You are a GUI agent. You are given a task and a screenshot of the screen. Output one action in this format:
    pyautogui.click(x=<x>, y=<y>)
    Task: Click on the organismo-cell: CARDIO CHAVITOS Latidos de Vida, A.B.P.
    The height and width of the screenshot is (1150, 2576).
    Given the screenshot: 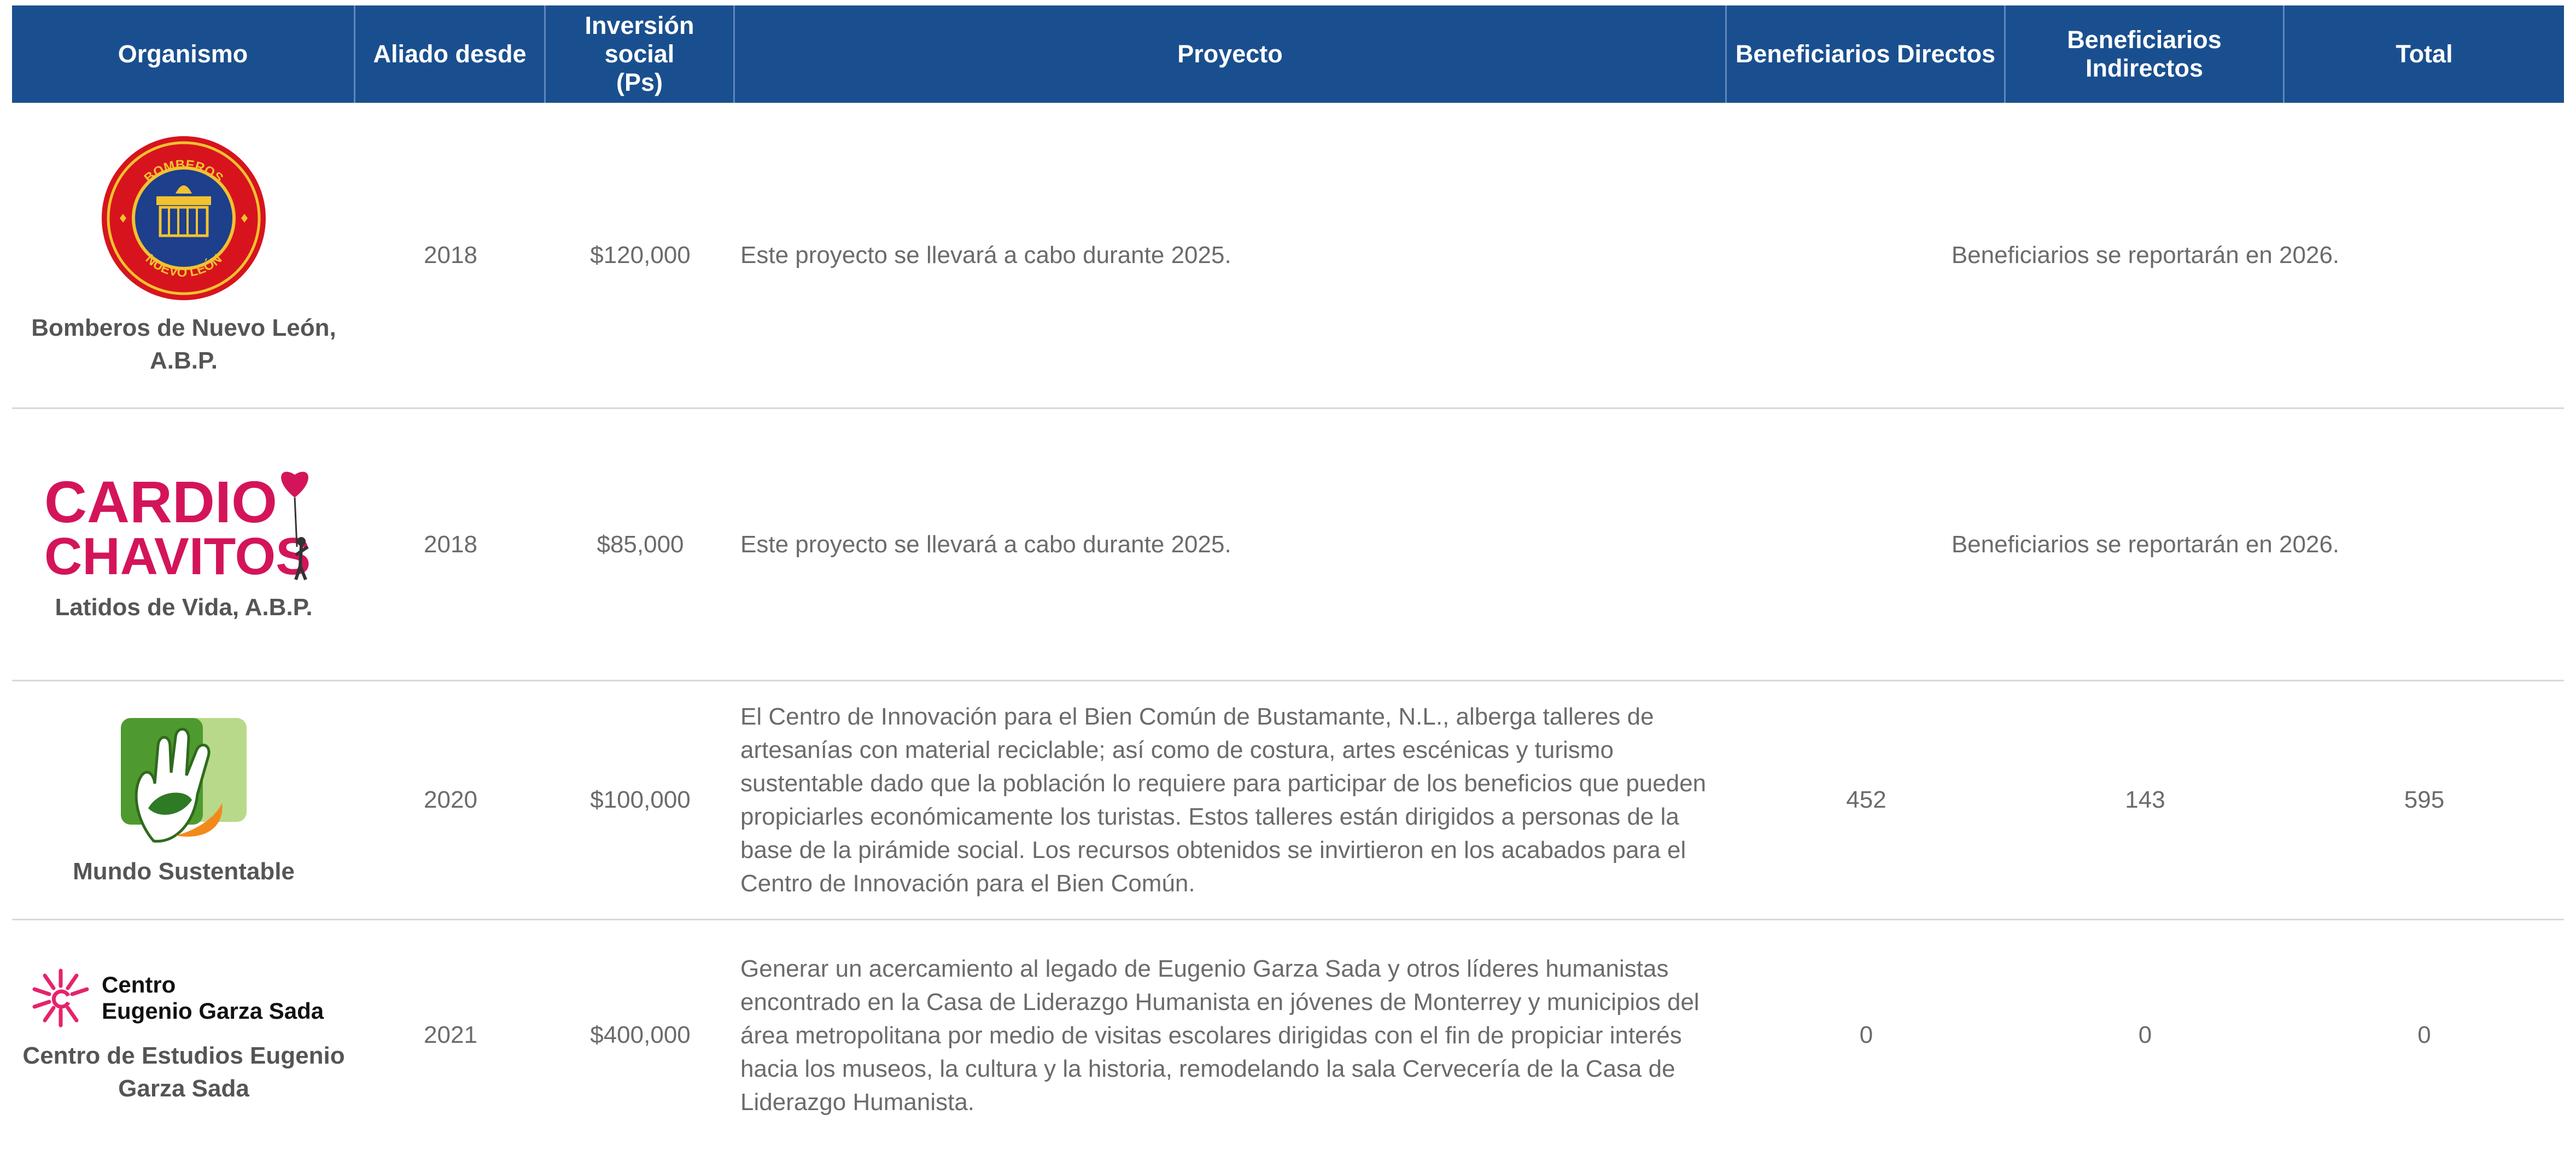 What is the action you would take?
    pyautogui.click(x=183, y=544)
    